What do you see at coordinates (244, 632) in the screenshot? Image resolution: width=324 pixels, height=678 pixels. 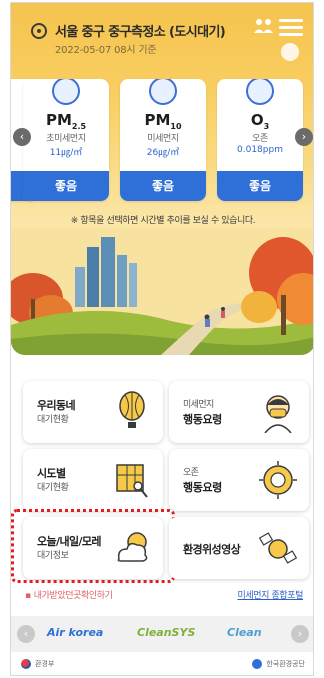 I see `partner-clean: Clean` at bounding box center [244, 632].